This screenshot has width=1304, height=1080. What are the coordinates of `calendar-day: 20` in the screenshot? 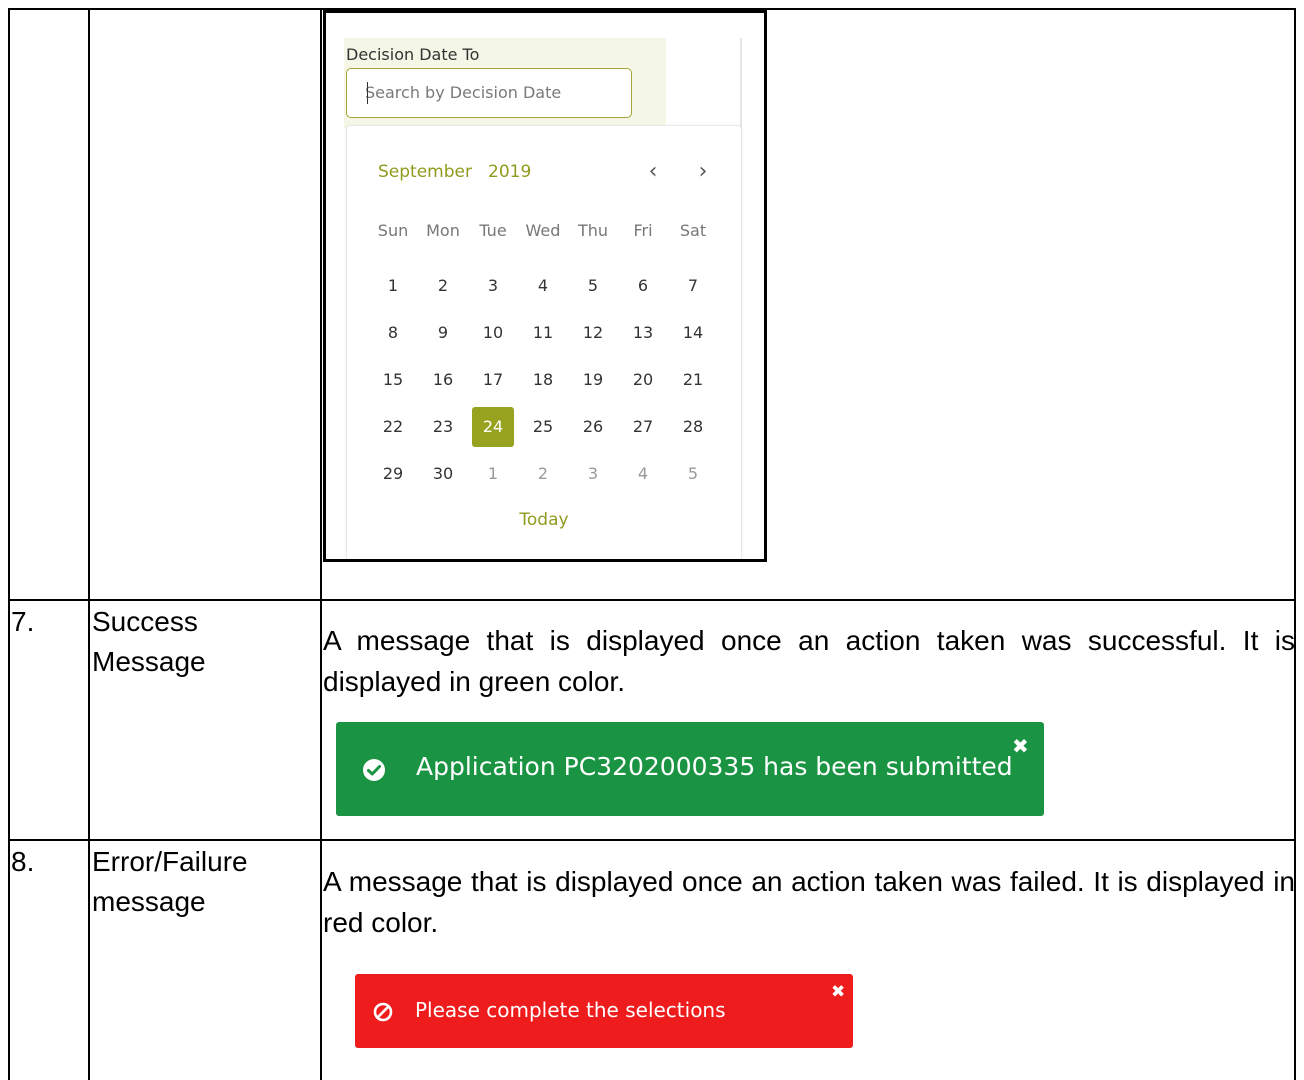 It's located at (643, 380).